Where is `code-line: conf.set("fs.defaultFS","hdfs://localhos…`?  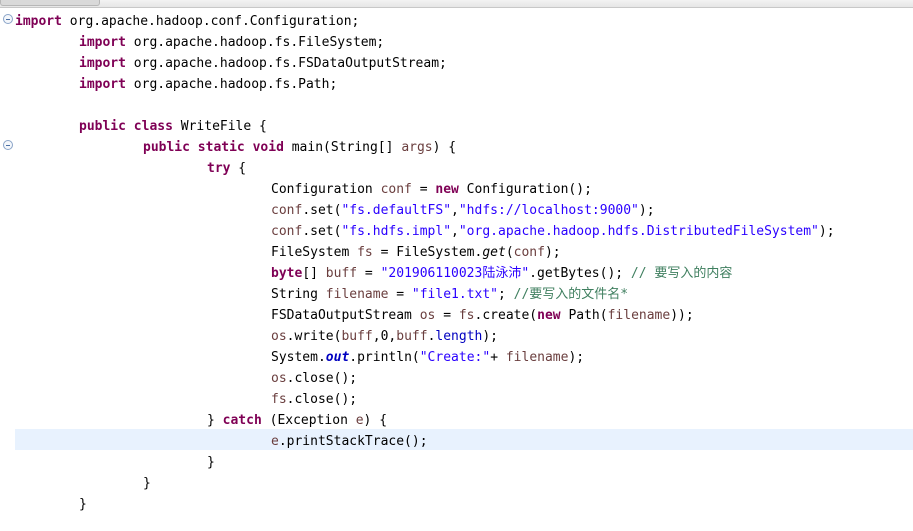
code-line: conf.set("fs.defaultFS","hdfs://localhos… is located at coordinates (463, 210).